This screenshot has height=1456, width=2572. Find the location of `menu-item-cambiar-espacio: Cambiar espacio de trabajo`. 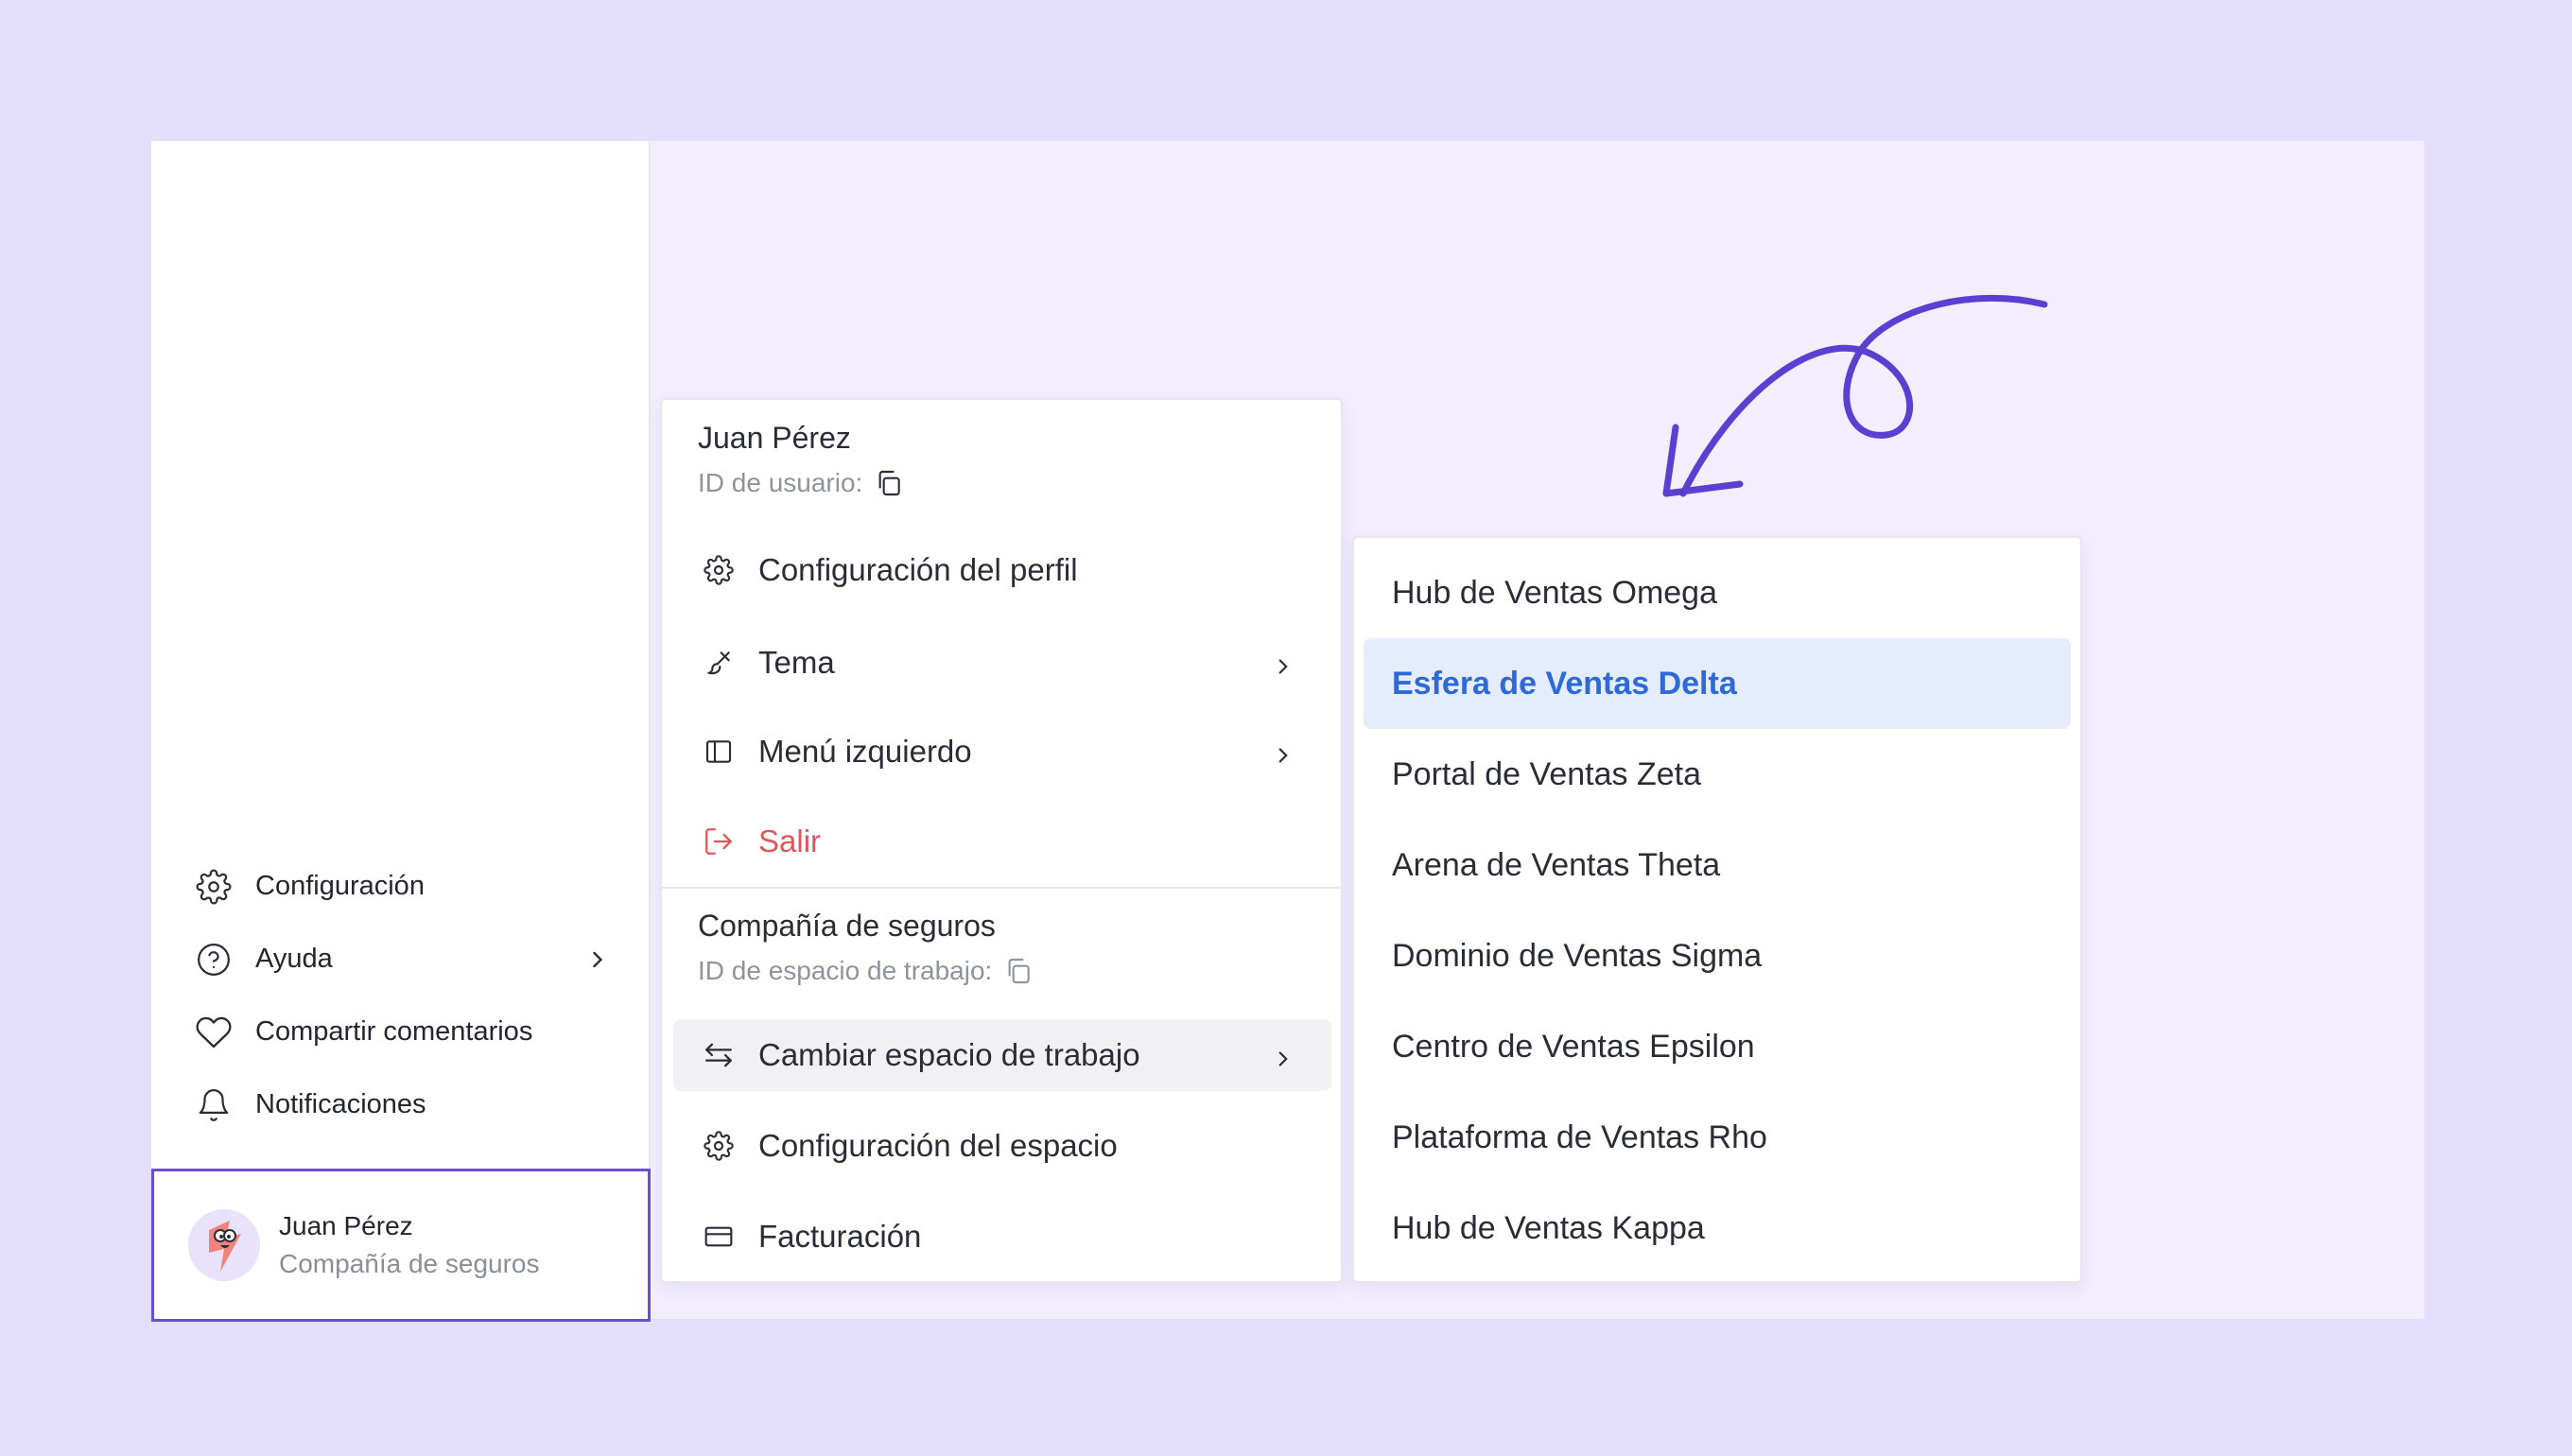

menu-item-cambiar-espacio: Cambiar espacio de trabajo is located at coordinates (1002, 1055).